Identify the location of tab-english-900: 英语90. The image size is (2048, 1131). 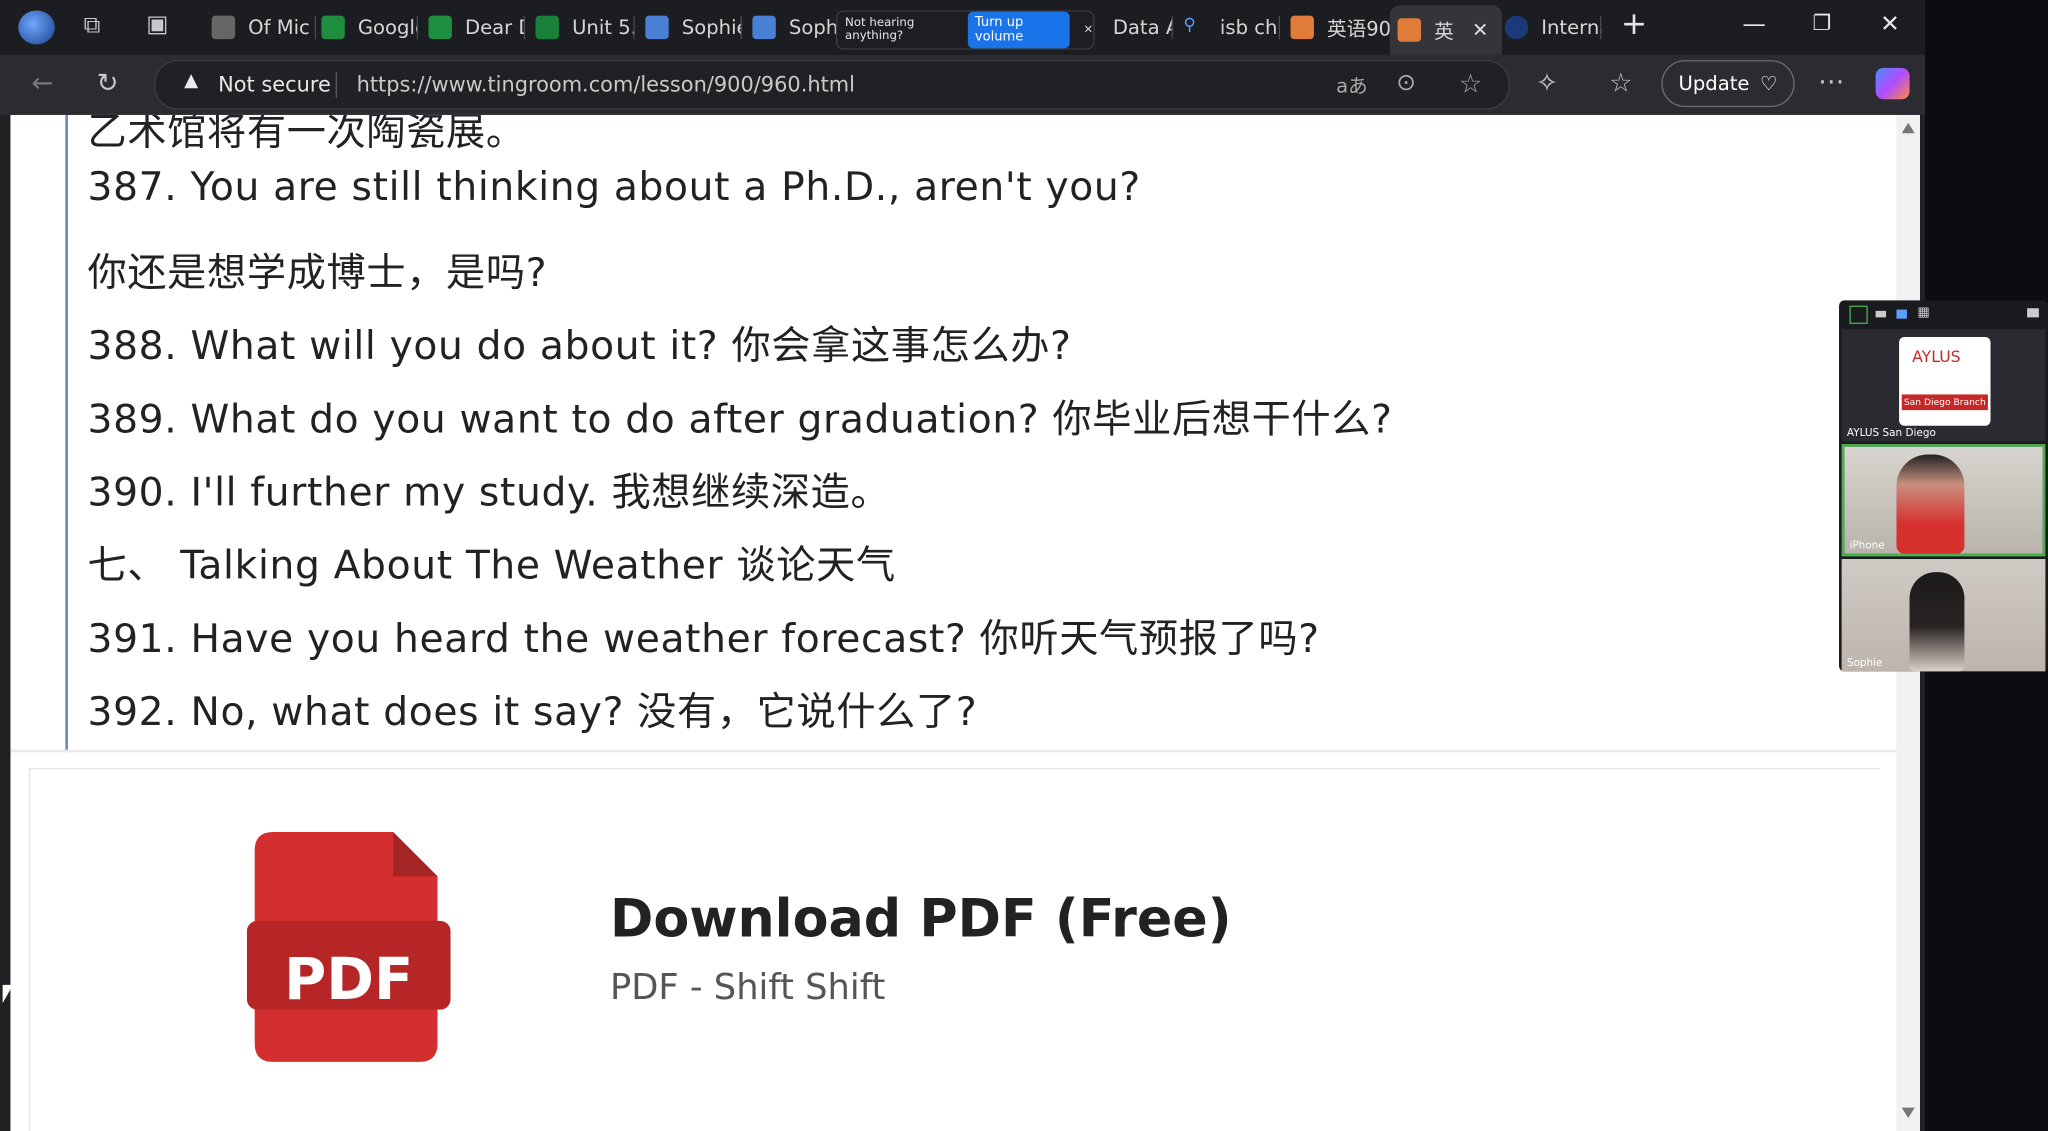
(1340, 27).